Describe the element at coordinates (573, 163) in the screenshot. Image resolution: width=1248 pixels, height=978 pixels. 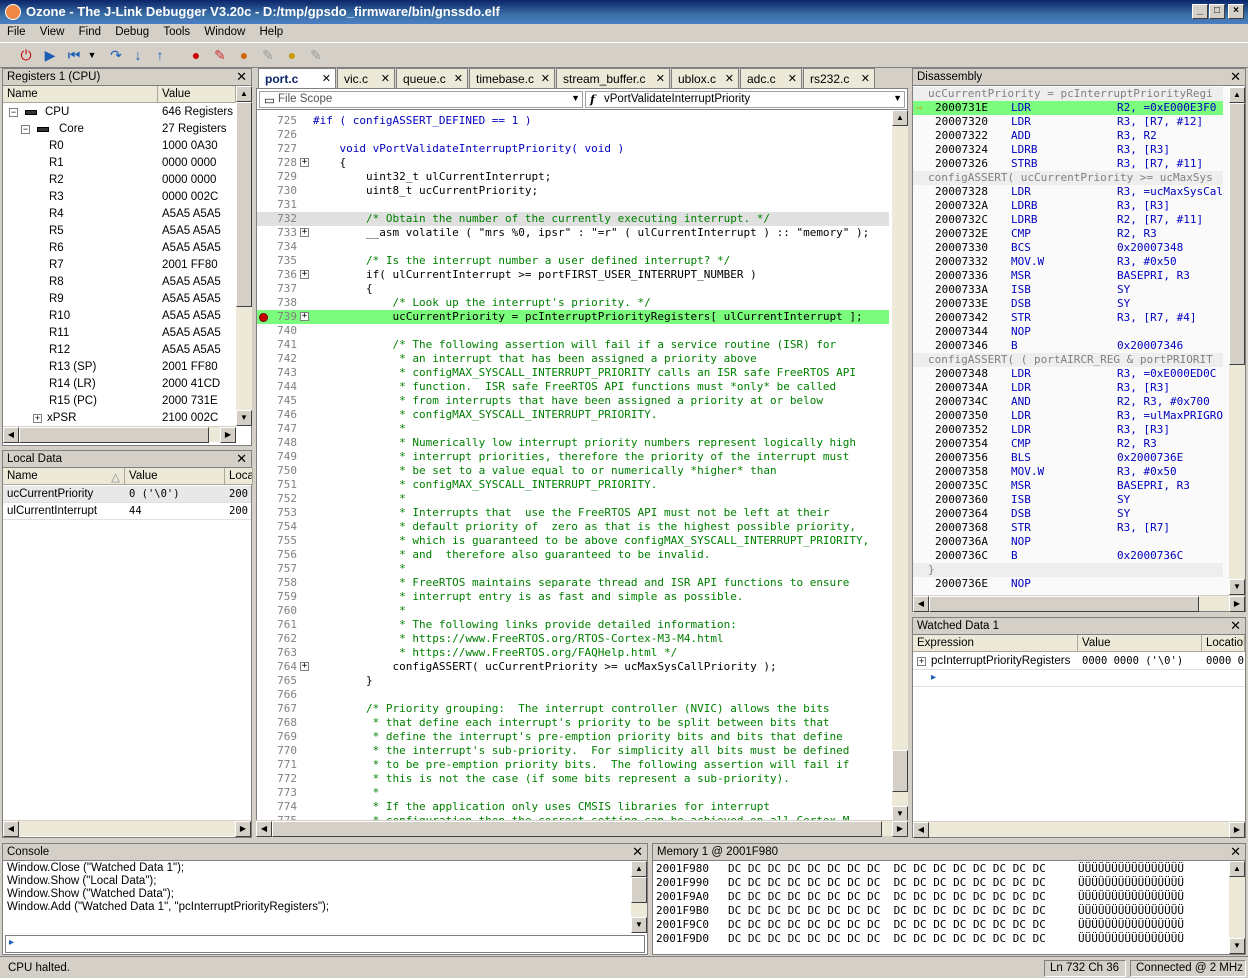
I see `code-line: 728 + {` at that location.